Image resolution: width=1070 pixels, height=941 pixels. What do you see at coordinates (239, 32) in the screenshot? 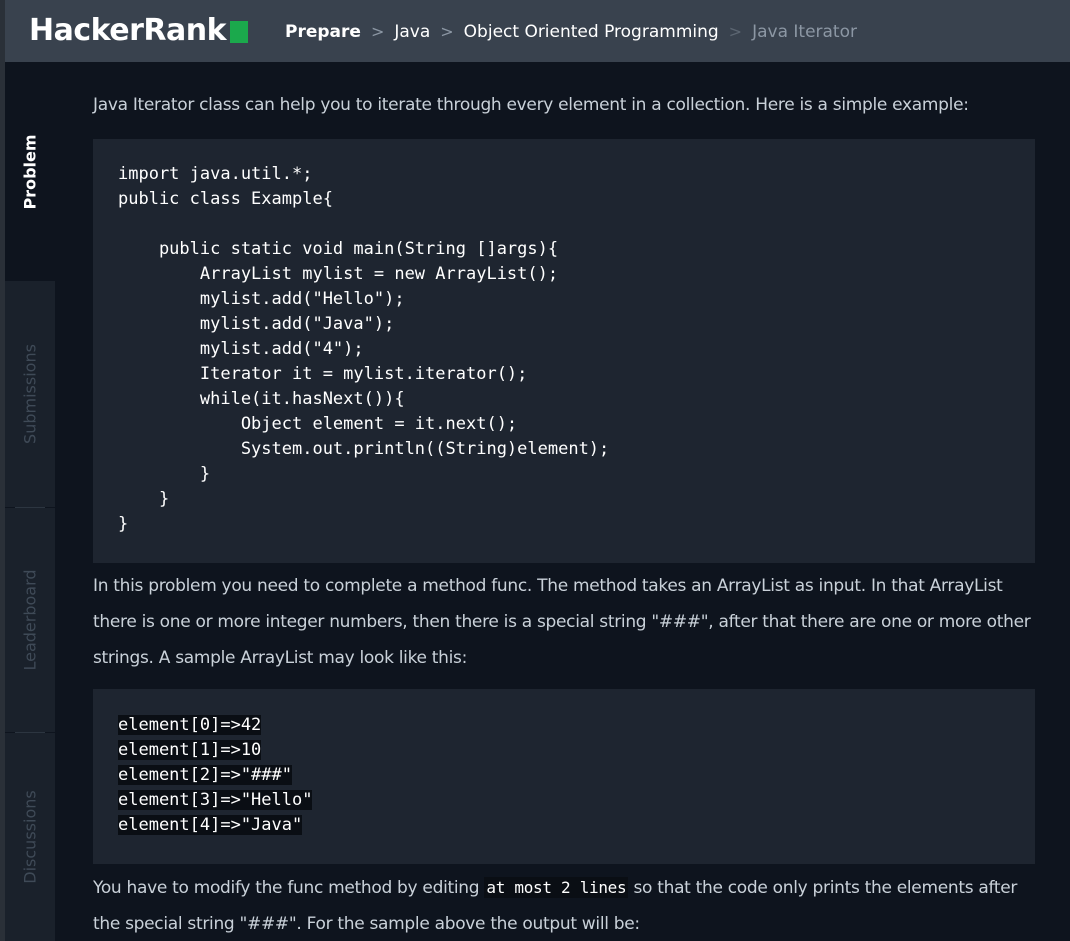
I see `logo-block-icon` at bounding box center [239, 32].